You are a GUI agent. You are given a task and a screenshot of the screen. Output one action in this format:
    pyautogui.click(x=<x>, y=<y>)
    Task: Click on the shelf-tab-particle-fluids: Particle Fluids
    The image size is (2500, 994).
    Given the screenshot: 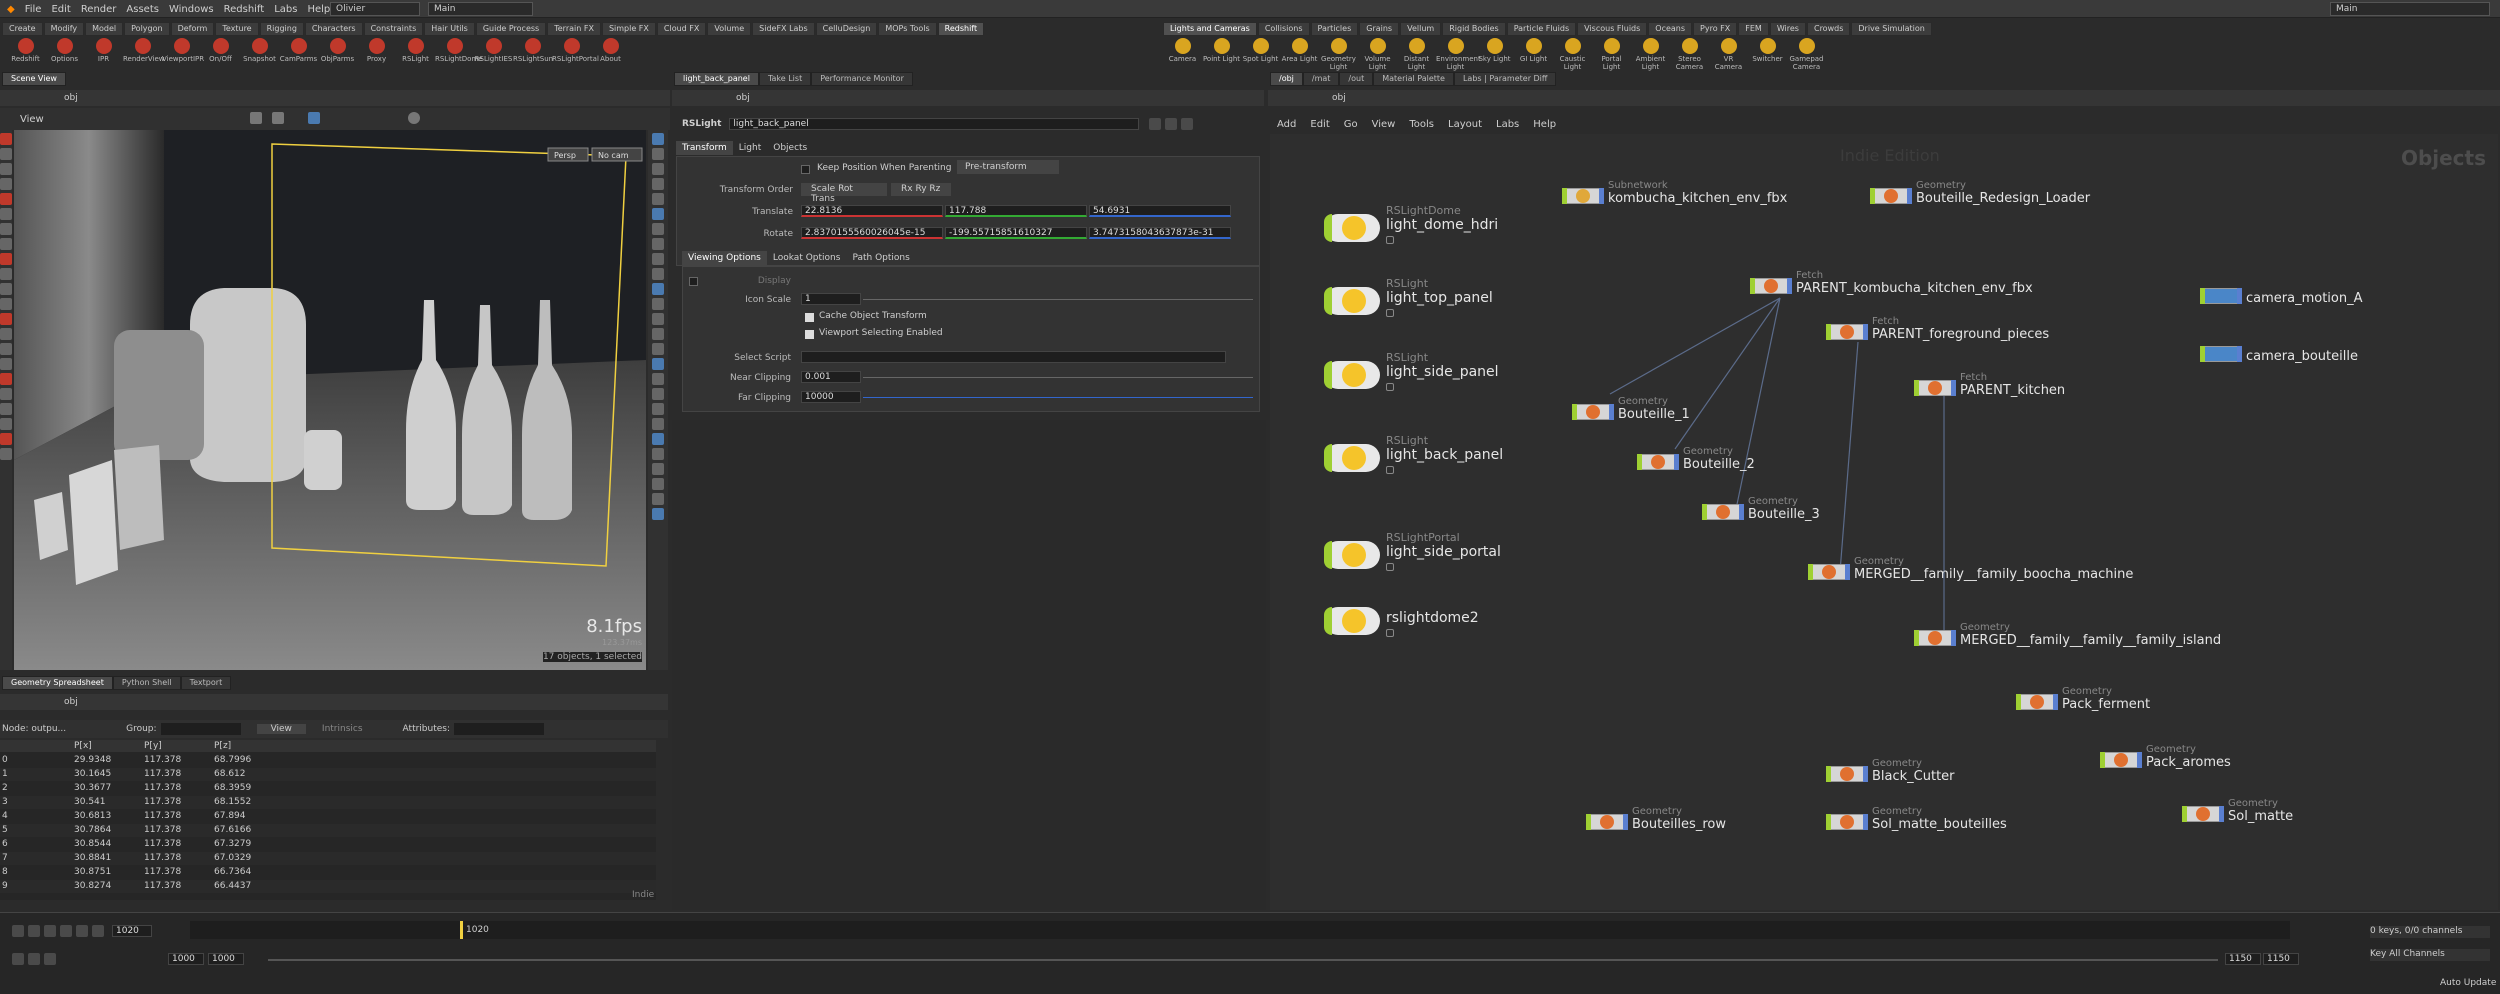 What is the action you would take?
    pyautogui.click(x=1541, y=29)
    